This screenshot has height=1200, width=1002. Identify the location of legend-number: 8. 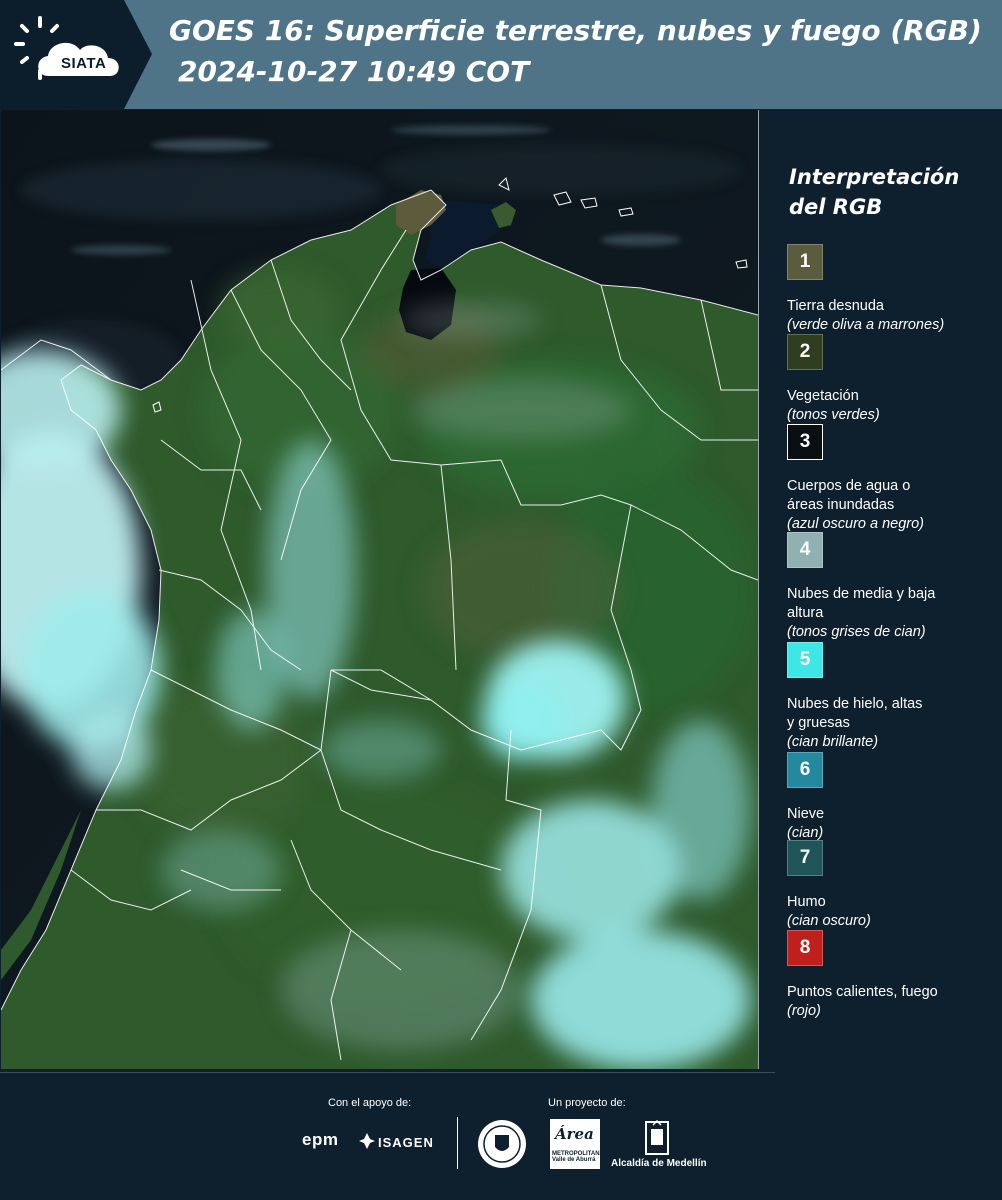
(805, 947).